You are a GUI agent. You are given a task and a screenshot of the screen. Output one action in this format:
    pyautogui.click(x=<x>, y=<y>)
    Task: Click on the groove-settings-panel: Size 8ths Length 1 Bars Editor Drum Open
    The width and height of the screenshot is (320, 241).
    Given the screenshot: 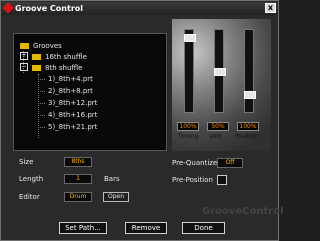 What is the action you would take?
    pyautogui.click(x=90, y=186)
    